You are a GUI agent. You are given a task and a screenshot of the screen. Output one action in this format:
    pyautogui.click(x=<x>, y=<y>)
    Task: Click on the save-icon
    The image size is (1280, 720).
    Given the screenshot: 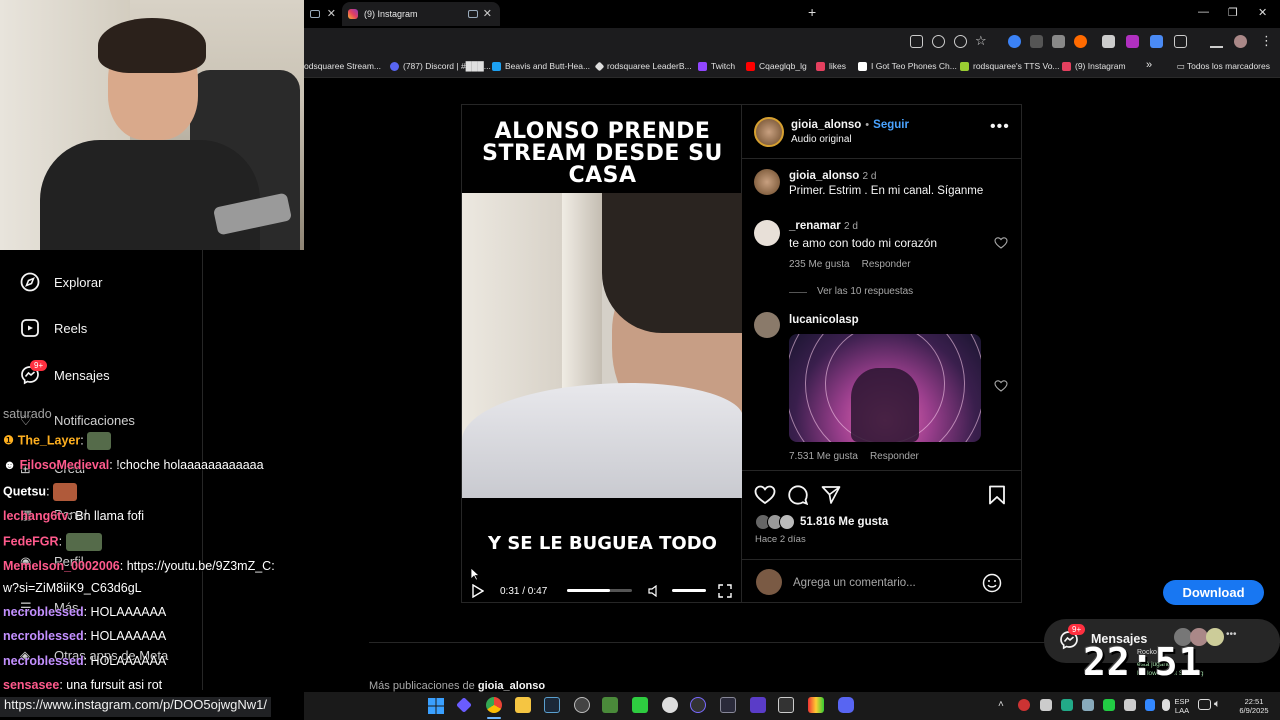 What is the action you would take?
    pyautogui.click(x=997, y=495)
    